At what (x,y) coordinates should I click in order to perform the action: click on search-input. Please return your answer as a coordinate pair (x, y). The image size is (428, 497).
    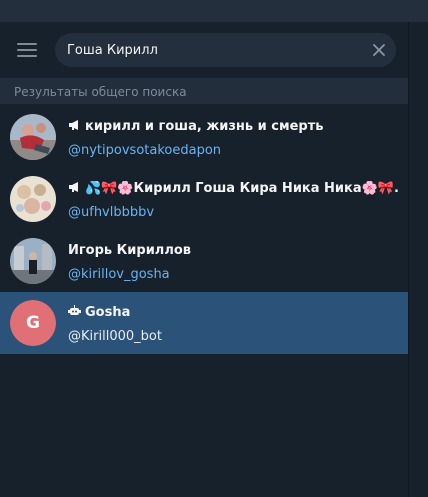
    Looking at the image, I should click on (217, 50).